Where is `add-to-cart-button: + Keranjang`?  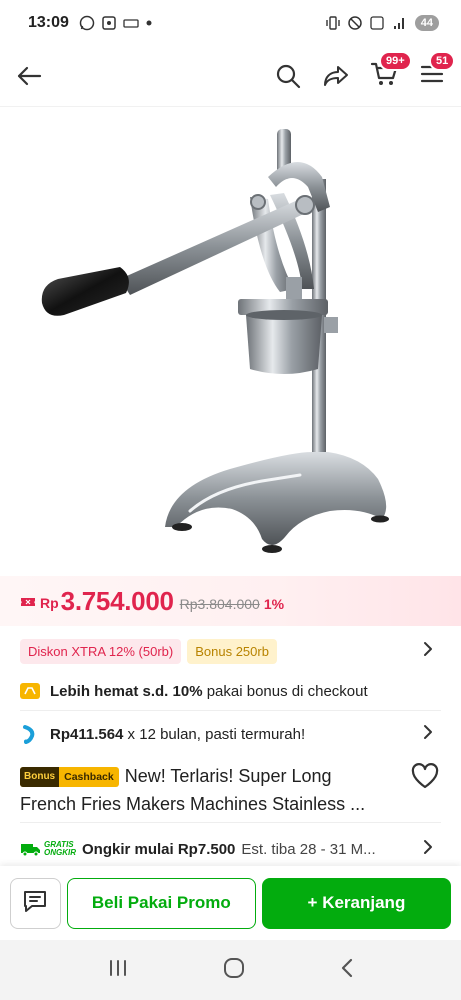
add-to-cart-button: + Keranjang is located at coordinates (356, 903).